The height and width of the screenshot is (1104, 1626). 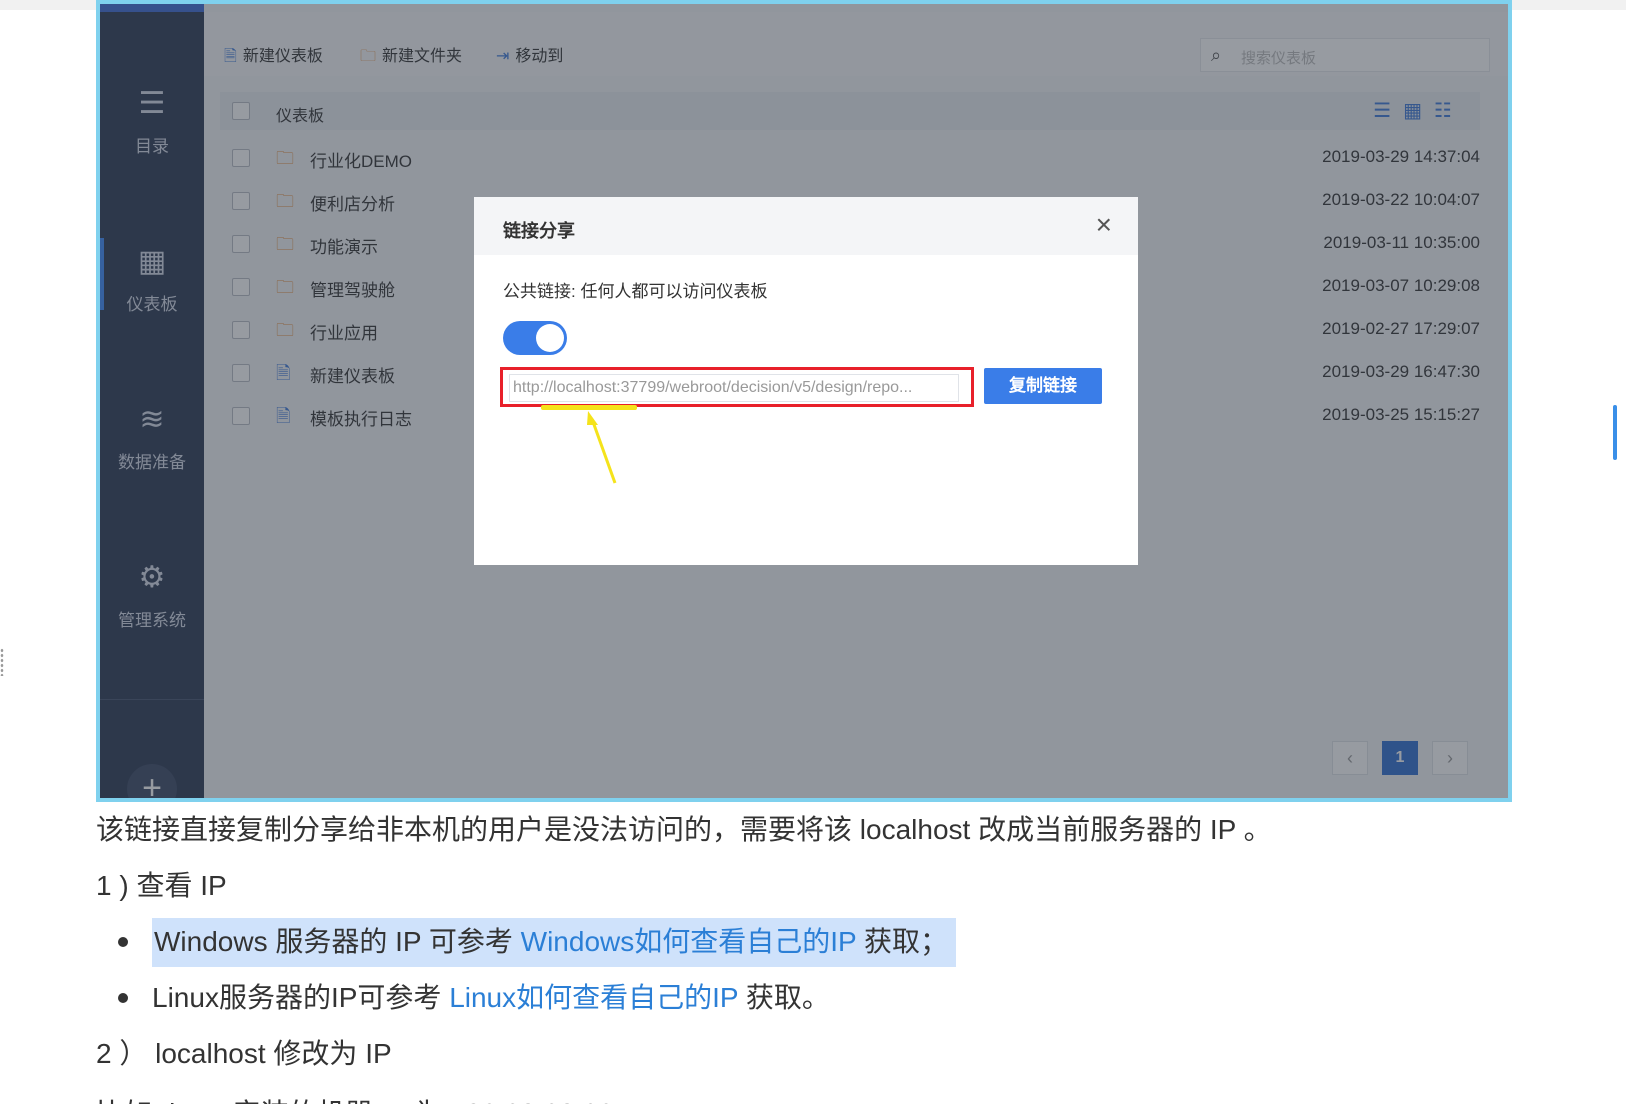 What do you see at coordinates (337, 941) in the screenshot?
I see `bullet-text: Windows 服务器的 IP 可参考` at bounding box center [337, 941].